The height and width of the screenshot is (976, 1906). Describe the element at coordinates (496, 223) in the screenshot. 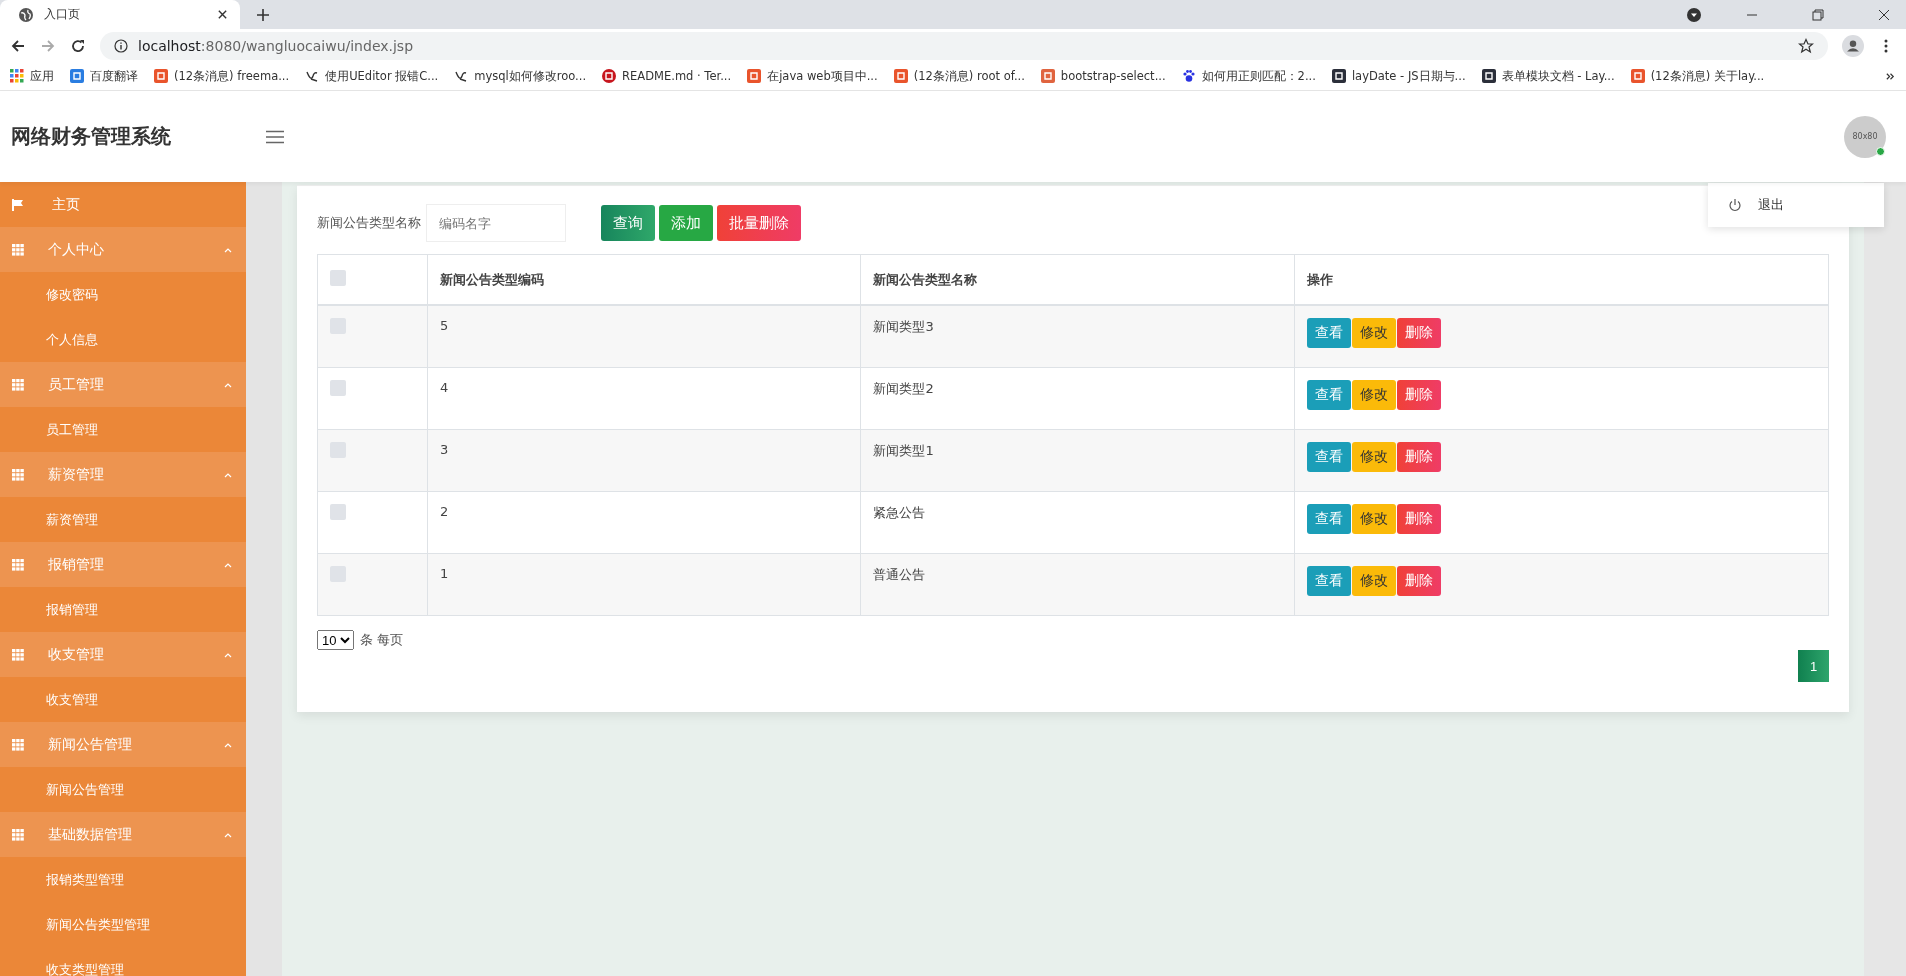

I see `search-field: 编码名字` at that location.